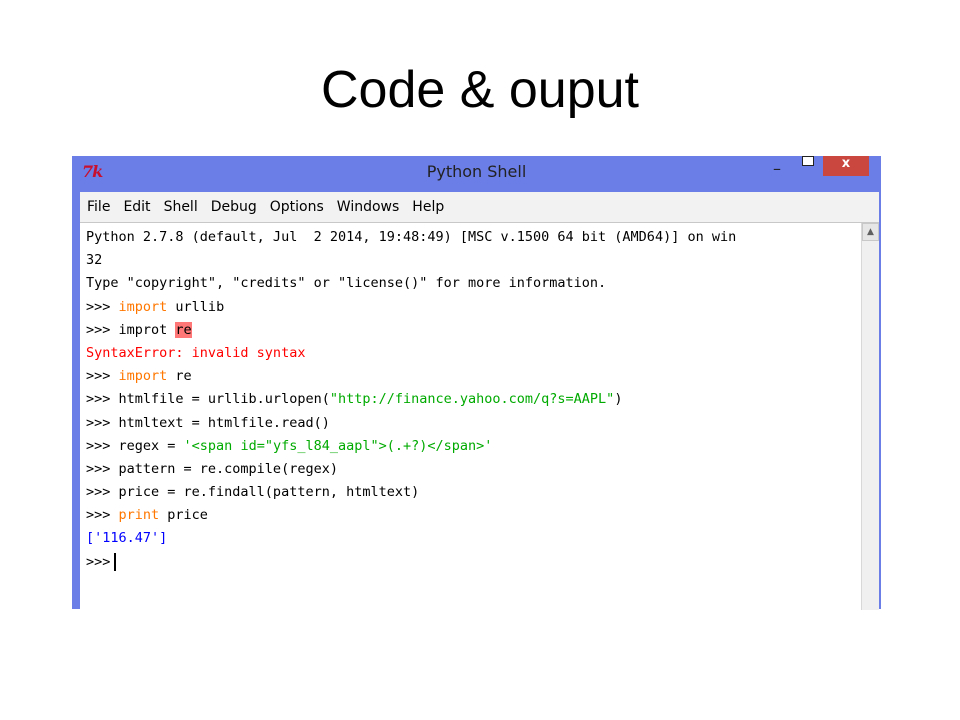 The height and width of the screenshot is (720, 960). What do you see at coordinates (808, 161) in the screenshot?
I see `maximize-icon` at bounding box center [808, 161].